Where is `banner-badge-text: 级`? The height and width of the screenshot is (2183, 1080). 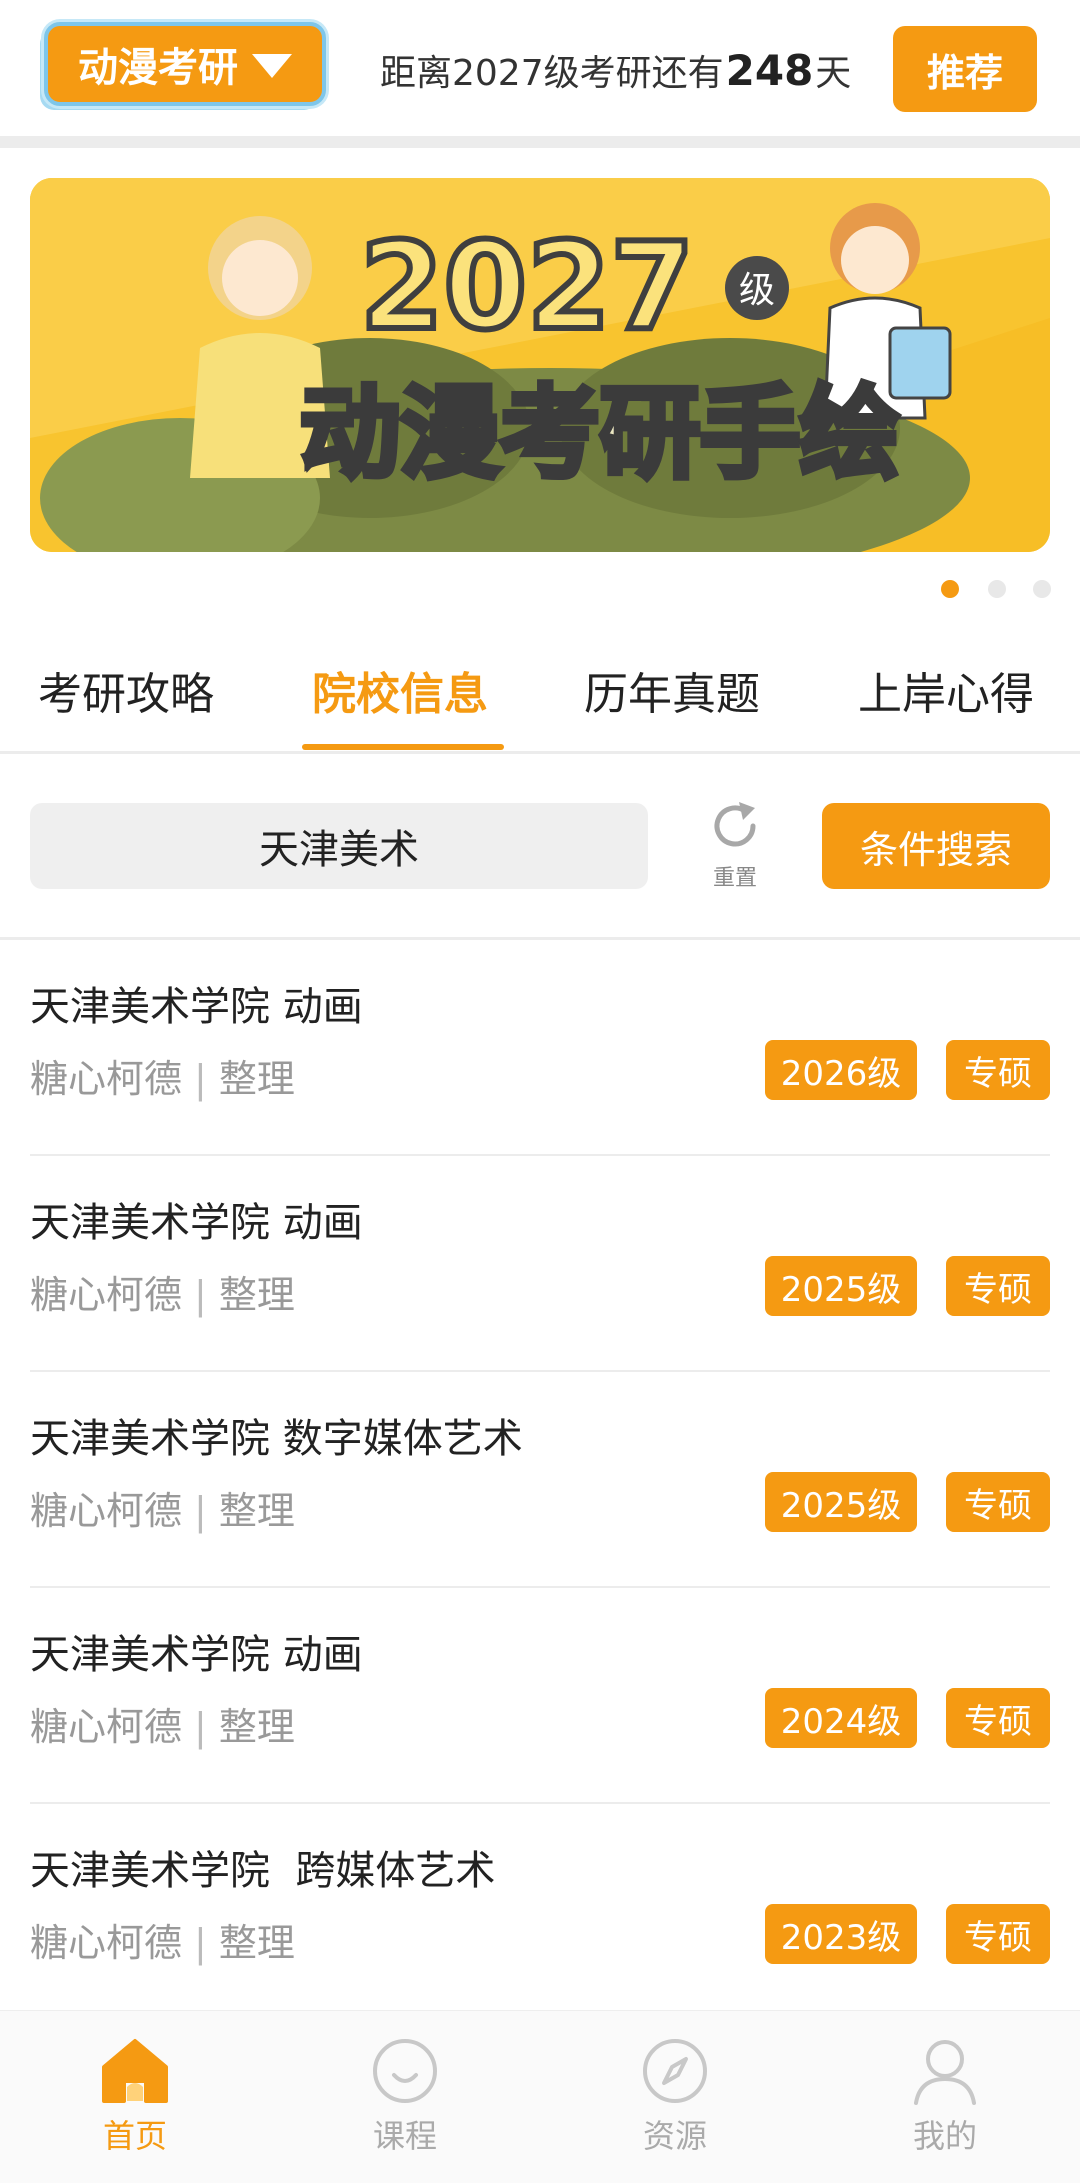
banner-badge-text: 级 is located at coordinates (757, 290).